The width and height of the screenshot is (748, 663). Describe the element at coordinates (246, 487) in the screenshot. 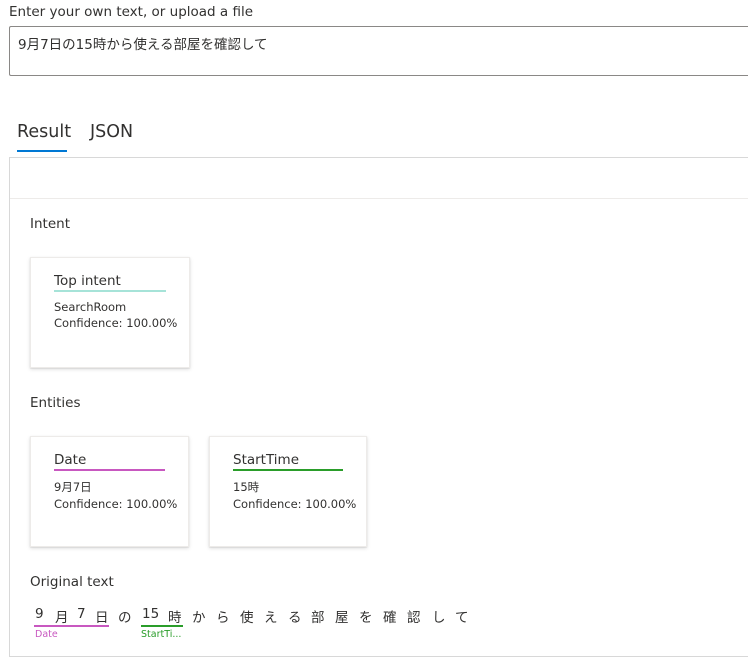

I see `entity-card-value: 15時` at that location.